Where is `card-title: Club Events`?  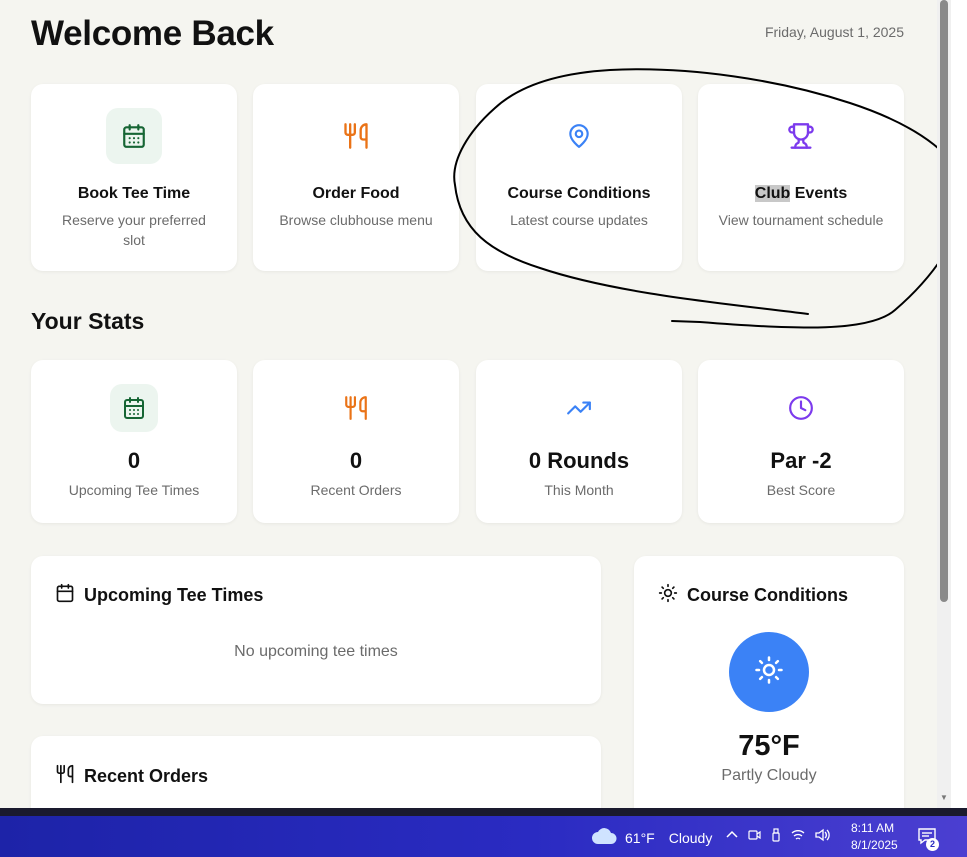
card-title: Club Events is located at coordinates (801, 194).